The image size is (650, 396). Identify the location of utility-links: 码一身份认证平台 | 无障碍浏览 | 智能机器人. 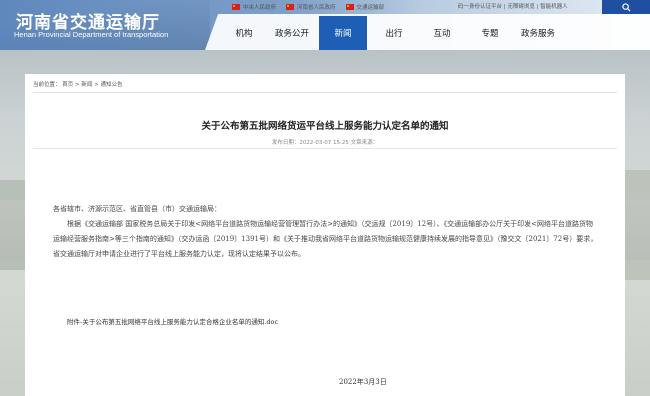
(513, 6).